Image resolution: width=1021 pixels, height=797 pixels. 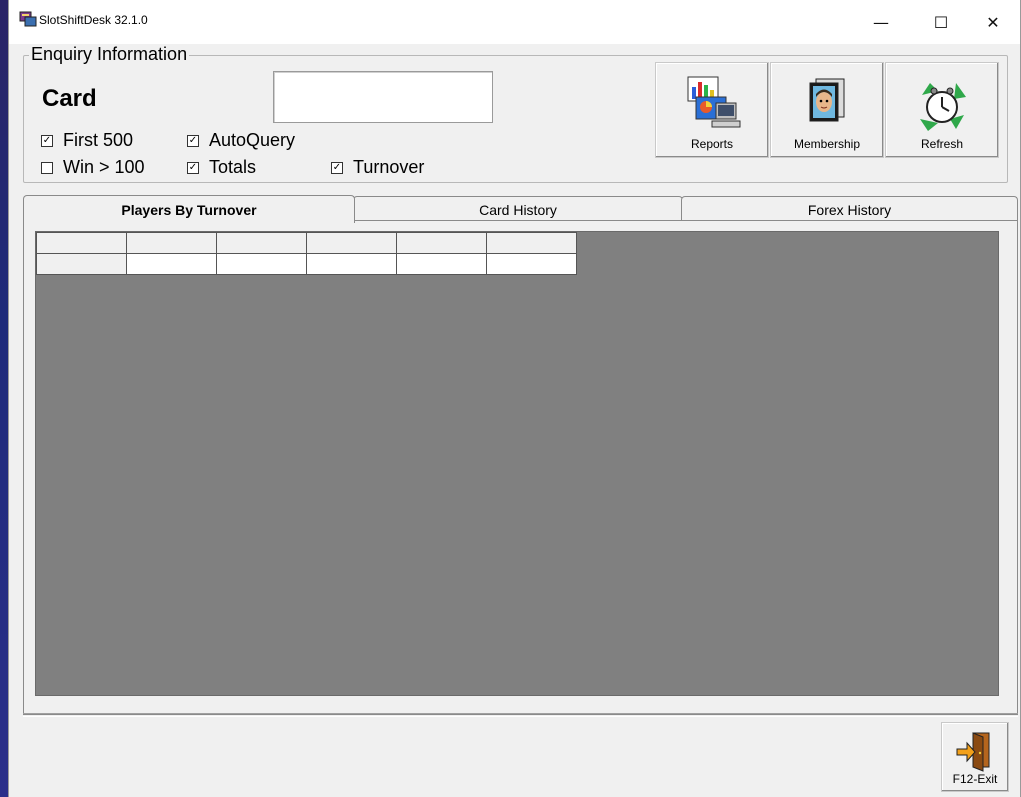 I want to click on totals-checkbox-box: ✓, so click(x=193, y=167).